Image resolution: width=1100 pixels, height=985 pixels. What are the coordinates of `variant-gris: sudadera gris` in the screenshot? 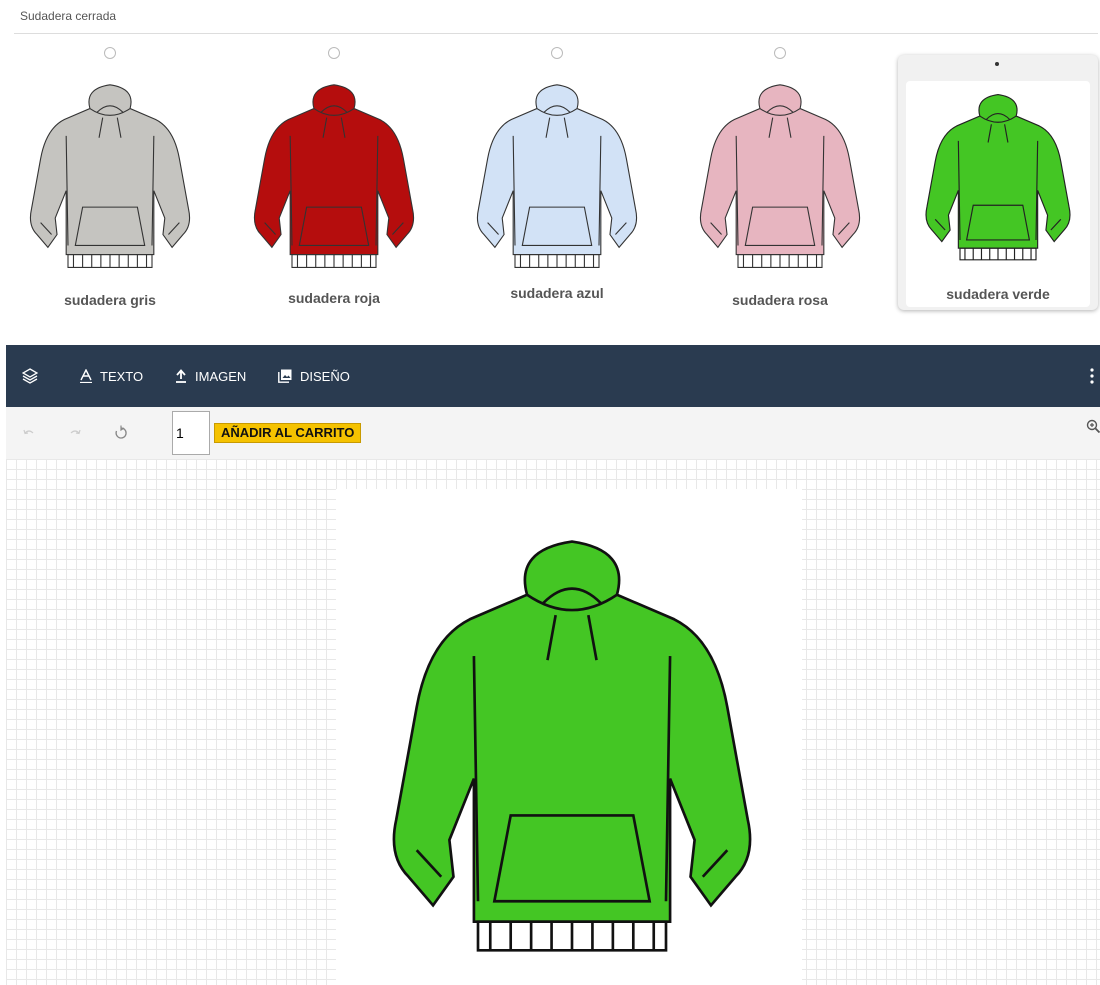 It's located at (110, 177).